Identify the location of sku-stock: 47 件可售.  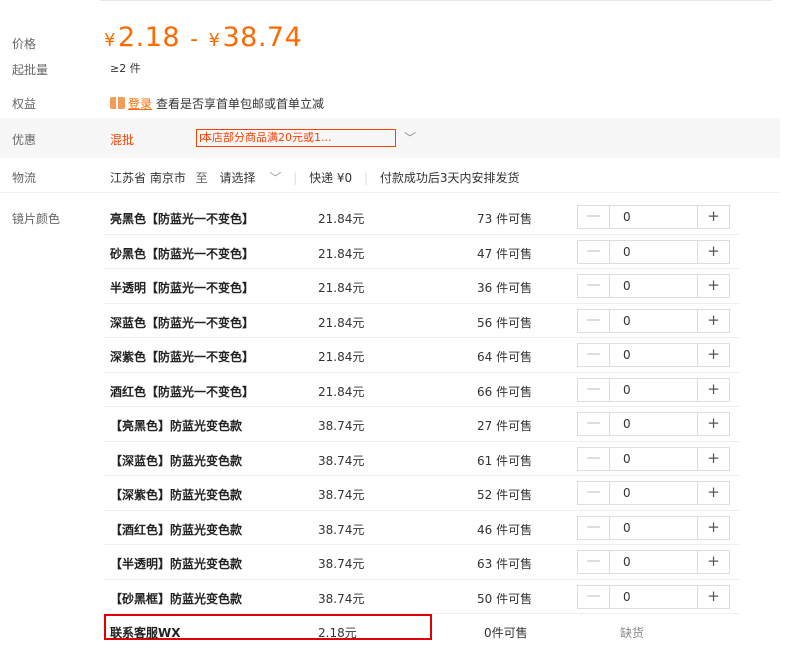
(505, 253).